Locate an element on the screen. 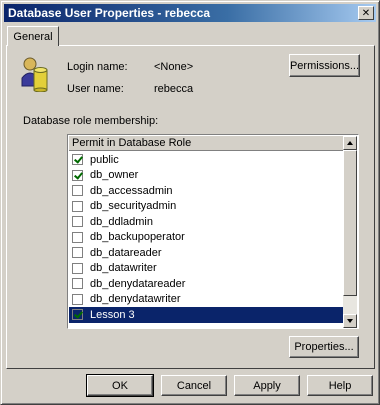  role-row: db_denydatareader is located at coordinates (206, 284).